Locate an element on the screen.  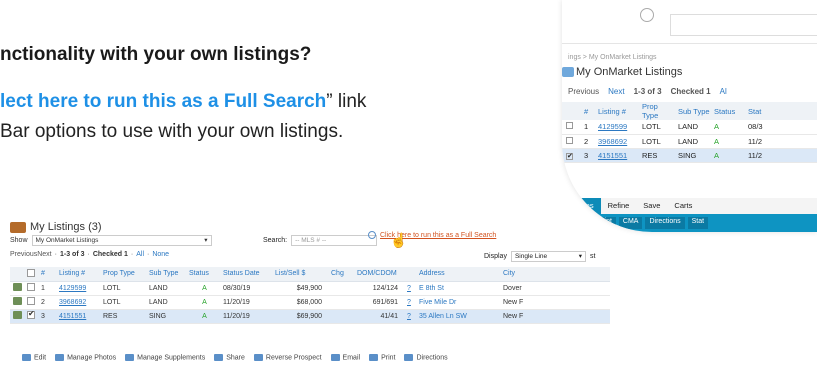
next-link: Next is located at coordinates (616, 91).